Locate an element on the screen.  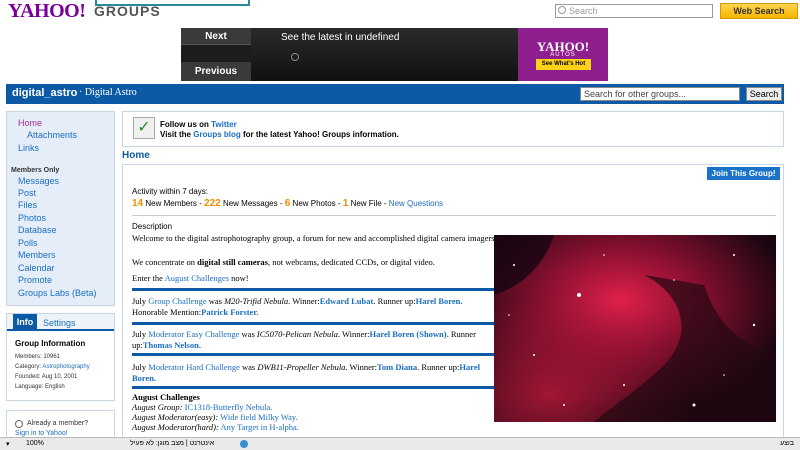
divider is located at coordinates (454, 215).